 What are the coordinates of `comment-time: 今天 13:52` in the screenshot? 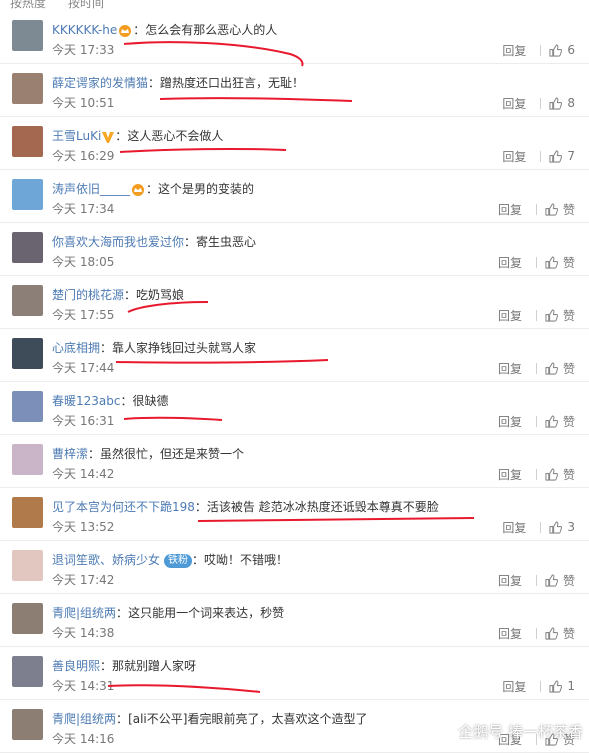 It's located at (83, 527).